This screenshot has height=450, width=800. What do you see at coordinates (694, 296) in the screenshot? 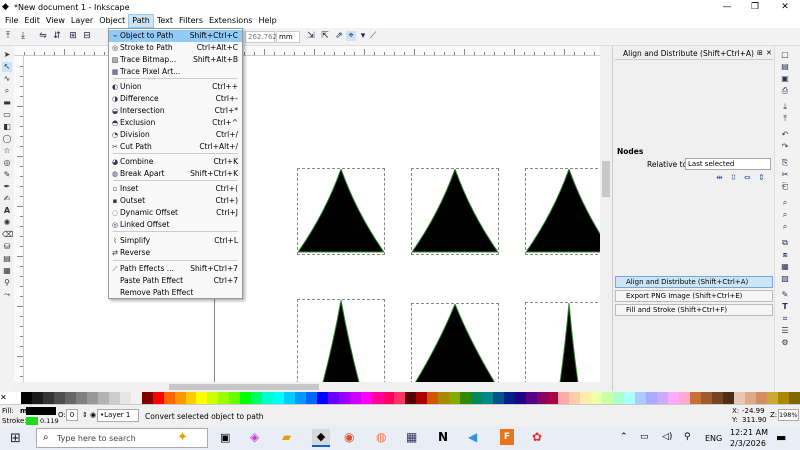
I see `tab-export-png: Export PNG Image (Shift+Ctrl+E)` at bounding box center [694, 296].